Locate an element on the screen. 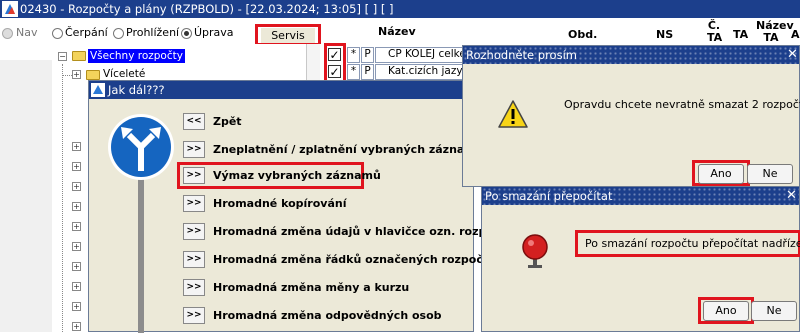 This screenshot has width=800, height=333. bulk-persons-change-button: >> is located at coordinates (194, 315).